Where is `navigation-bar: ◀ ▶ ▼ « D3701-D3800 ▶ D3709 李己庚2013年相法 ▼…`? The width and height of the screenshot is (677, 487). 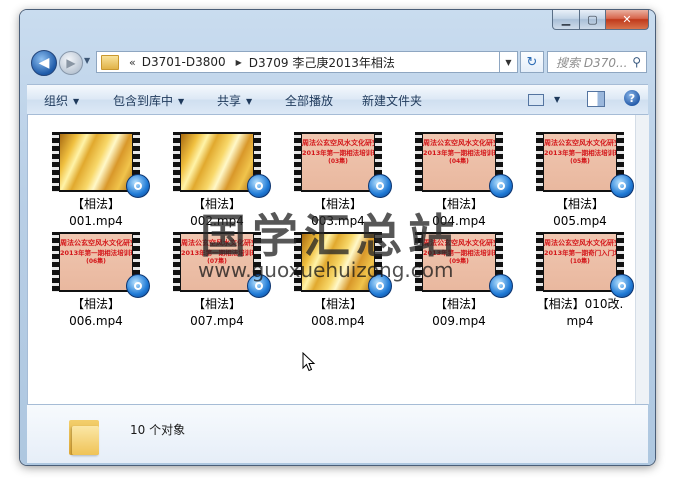
navigation-bar: ◀ ▶ ▼ « D3701-D3800 ▶ D3709 李己庚2013年相法 ▼… is located at coordinates (338, 63).